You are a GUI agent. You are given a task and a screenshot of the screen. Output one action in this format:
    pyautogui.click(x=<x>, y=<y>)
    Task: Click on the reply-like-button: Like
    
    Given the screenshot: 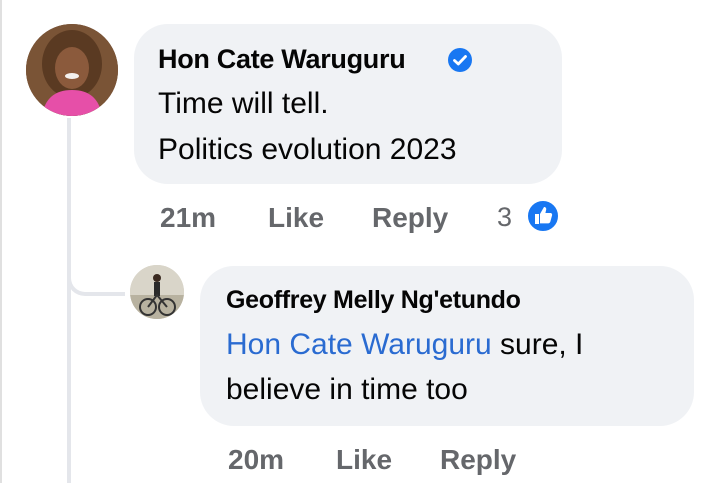 What is the action you would take?
    pyautogui.click(x=364, y=460)
    